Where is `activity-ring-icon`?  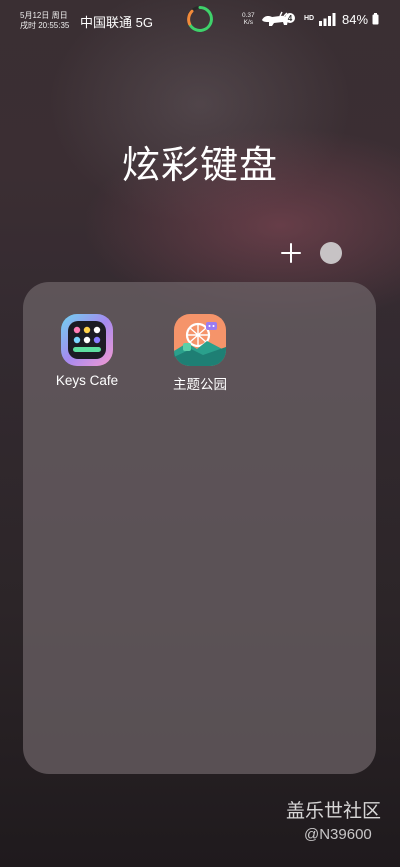
activity-ring-icon is located at coordinates (200, 19).